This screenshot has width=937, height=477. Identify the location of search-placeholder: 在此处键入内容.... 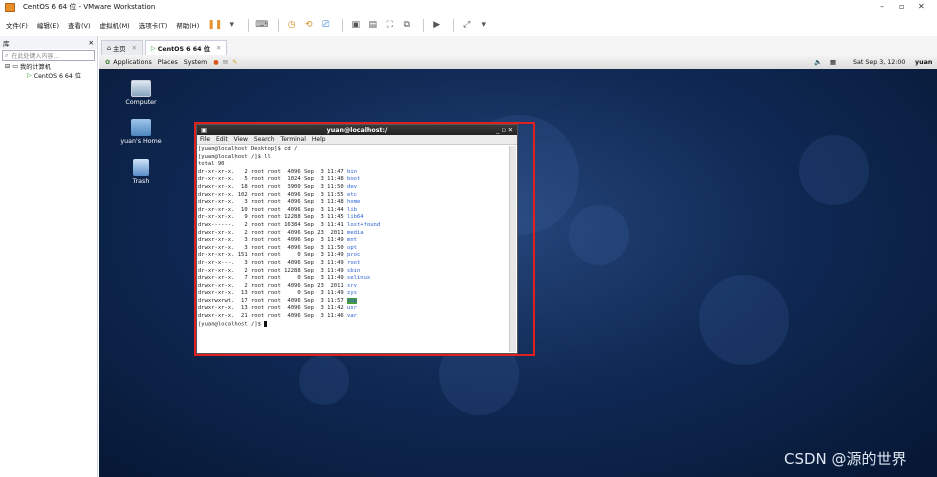
(35, 56).